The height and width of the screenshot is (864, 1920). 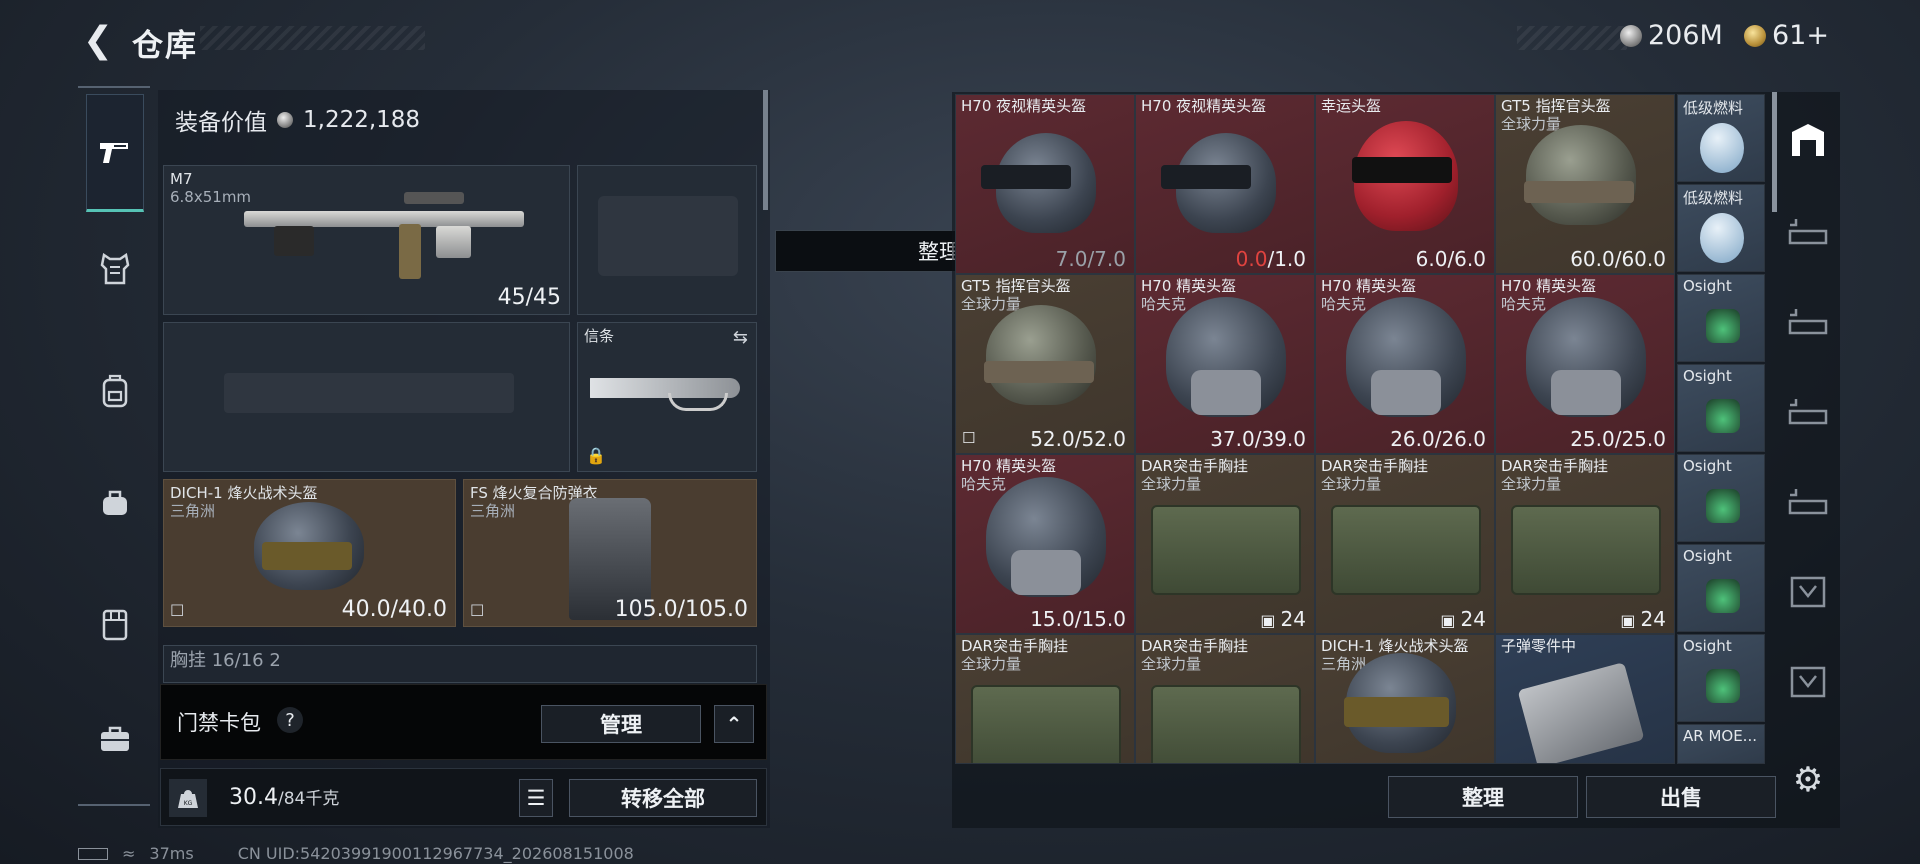 I want to click on silver-currency: 206M, so click(x=1671, y=35).